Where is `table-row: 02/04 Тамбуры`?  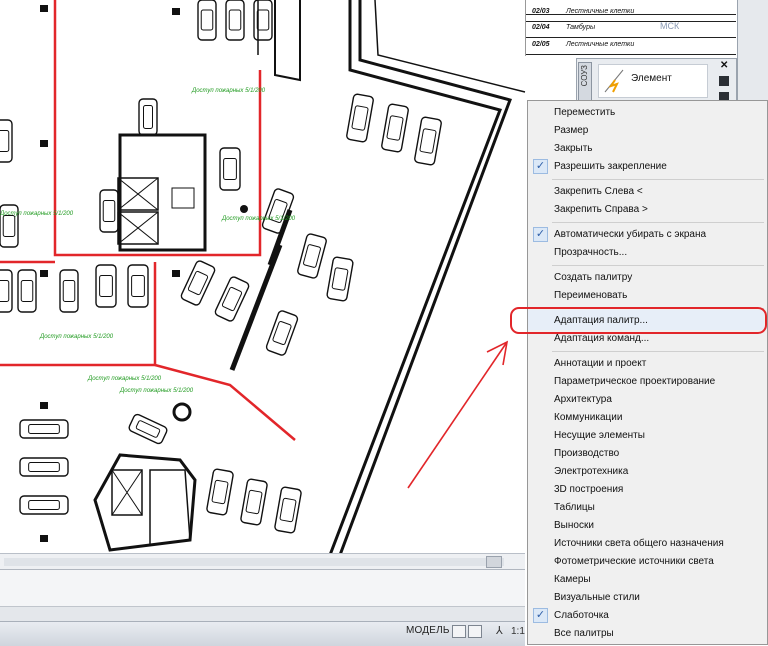 table-row: 02/04 Тамбуры is located at coordinates (631, 30).